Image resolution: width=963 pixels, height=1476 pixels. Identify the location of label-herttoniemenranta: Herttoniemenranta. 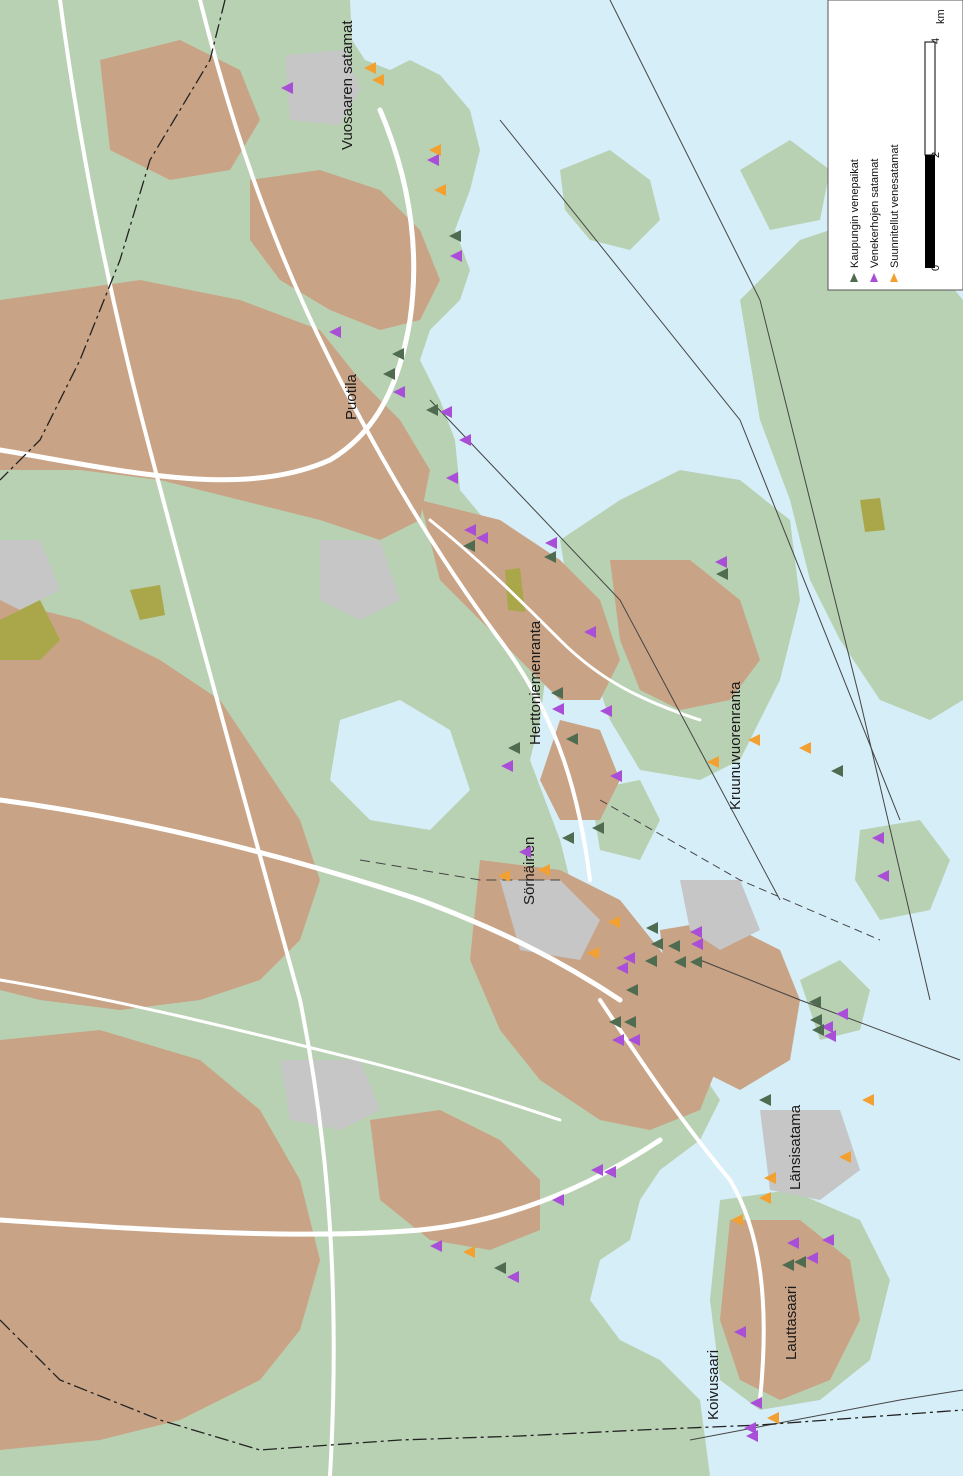
(535, 682).